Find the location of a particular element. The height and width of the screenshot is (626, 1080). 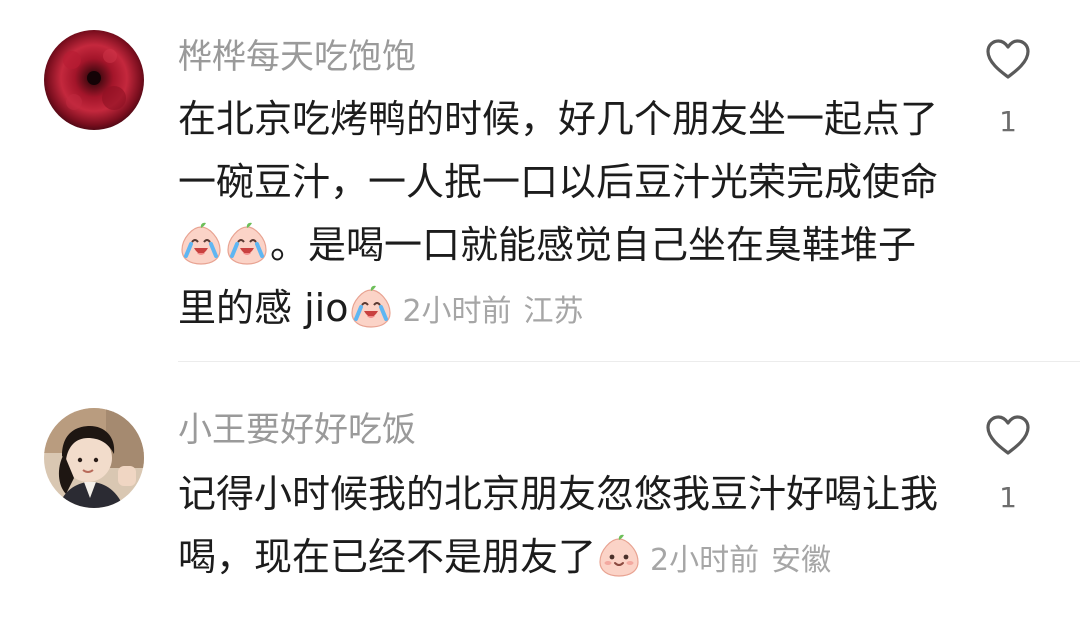

username: 小王要好好吃饭 is located at coordinates (297, 430).